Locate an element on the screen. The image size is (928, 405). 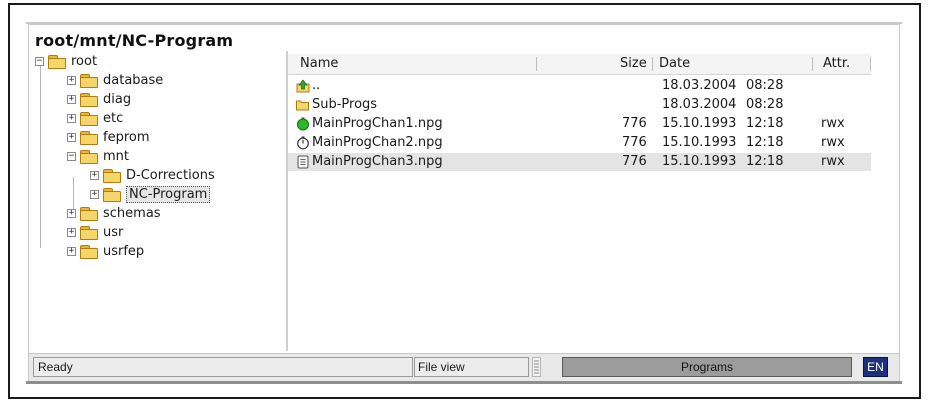
tree-node-diag: + diag is located at coordinates (99, 99).